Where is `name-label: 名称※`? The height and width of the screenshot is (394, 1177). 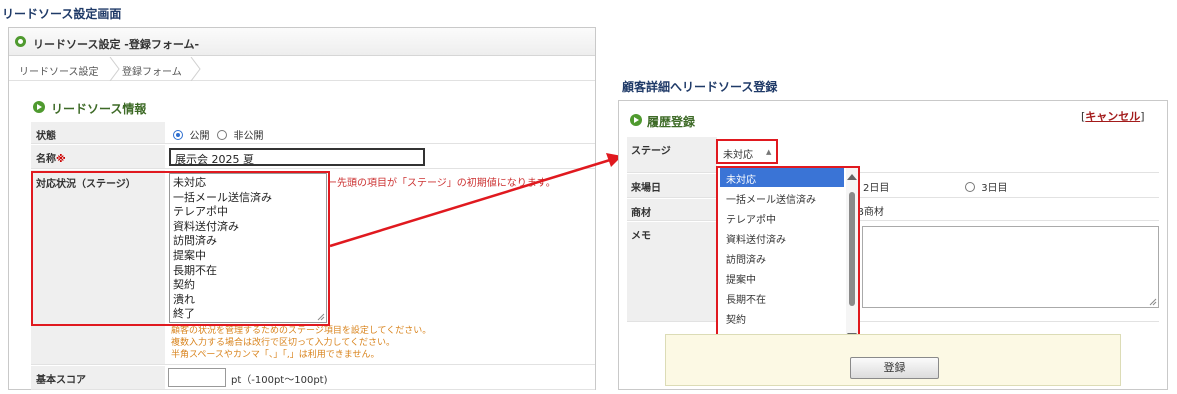
name-label: 名称※ is located at coordinates (98, 157).